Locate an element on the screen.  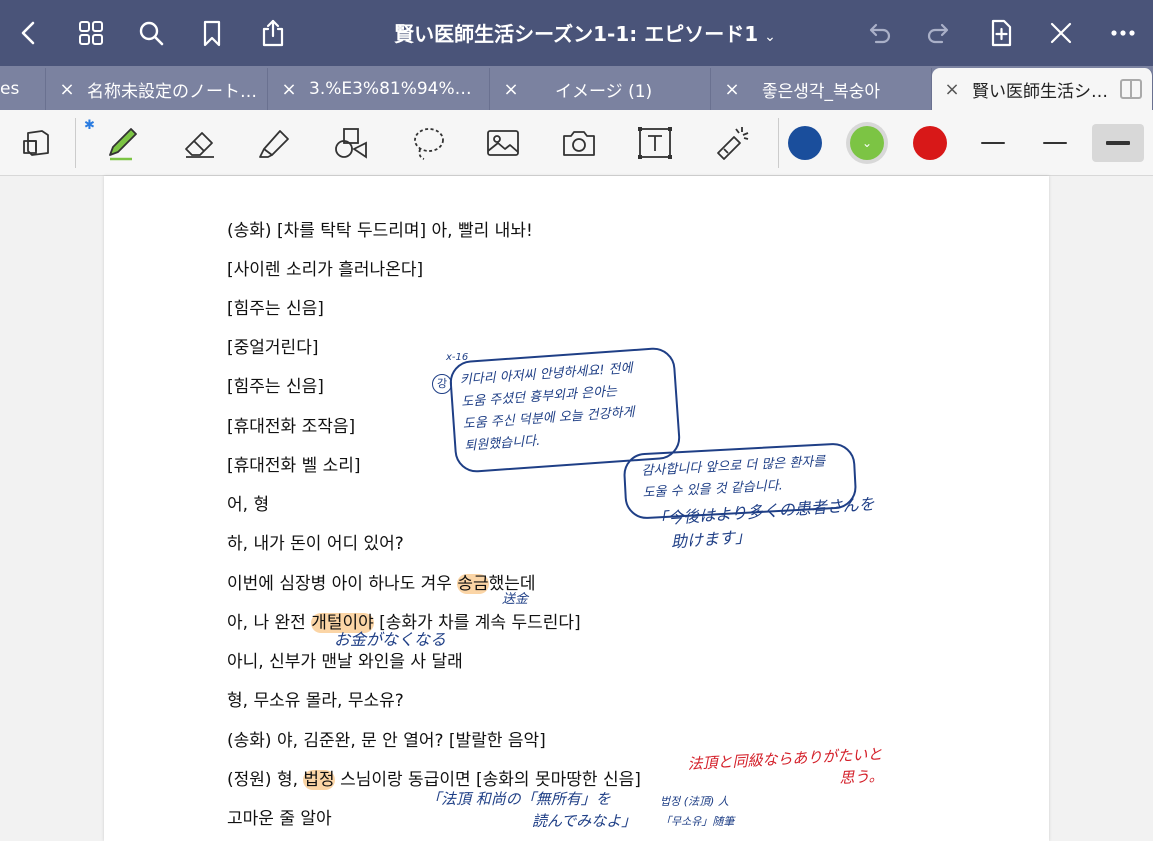
script-line: (송화) [차를 탁탁 두드리며] 아, 빨리 내놔! is located at coordinates (380, 231).